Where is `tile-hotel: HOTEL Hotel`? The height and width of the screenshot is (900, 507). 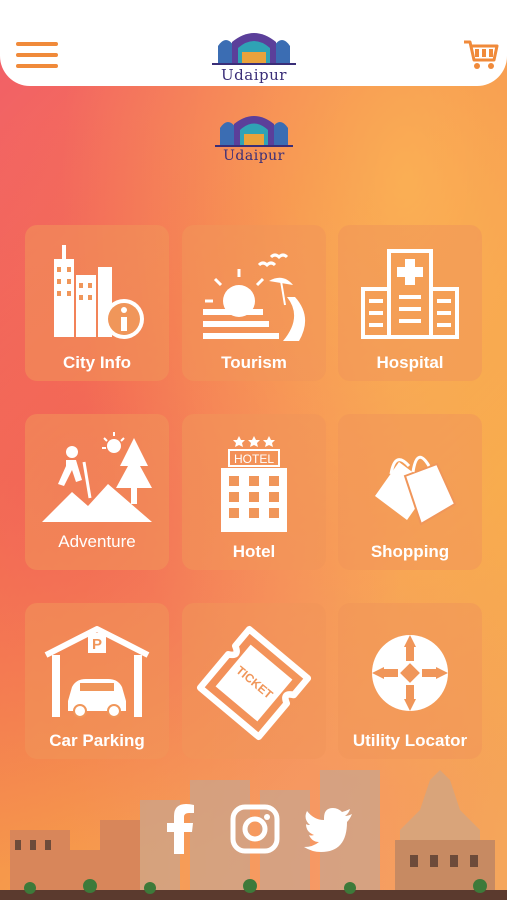 tile-hotel: HOTEL Hotel is located at coordinates (254, 492).